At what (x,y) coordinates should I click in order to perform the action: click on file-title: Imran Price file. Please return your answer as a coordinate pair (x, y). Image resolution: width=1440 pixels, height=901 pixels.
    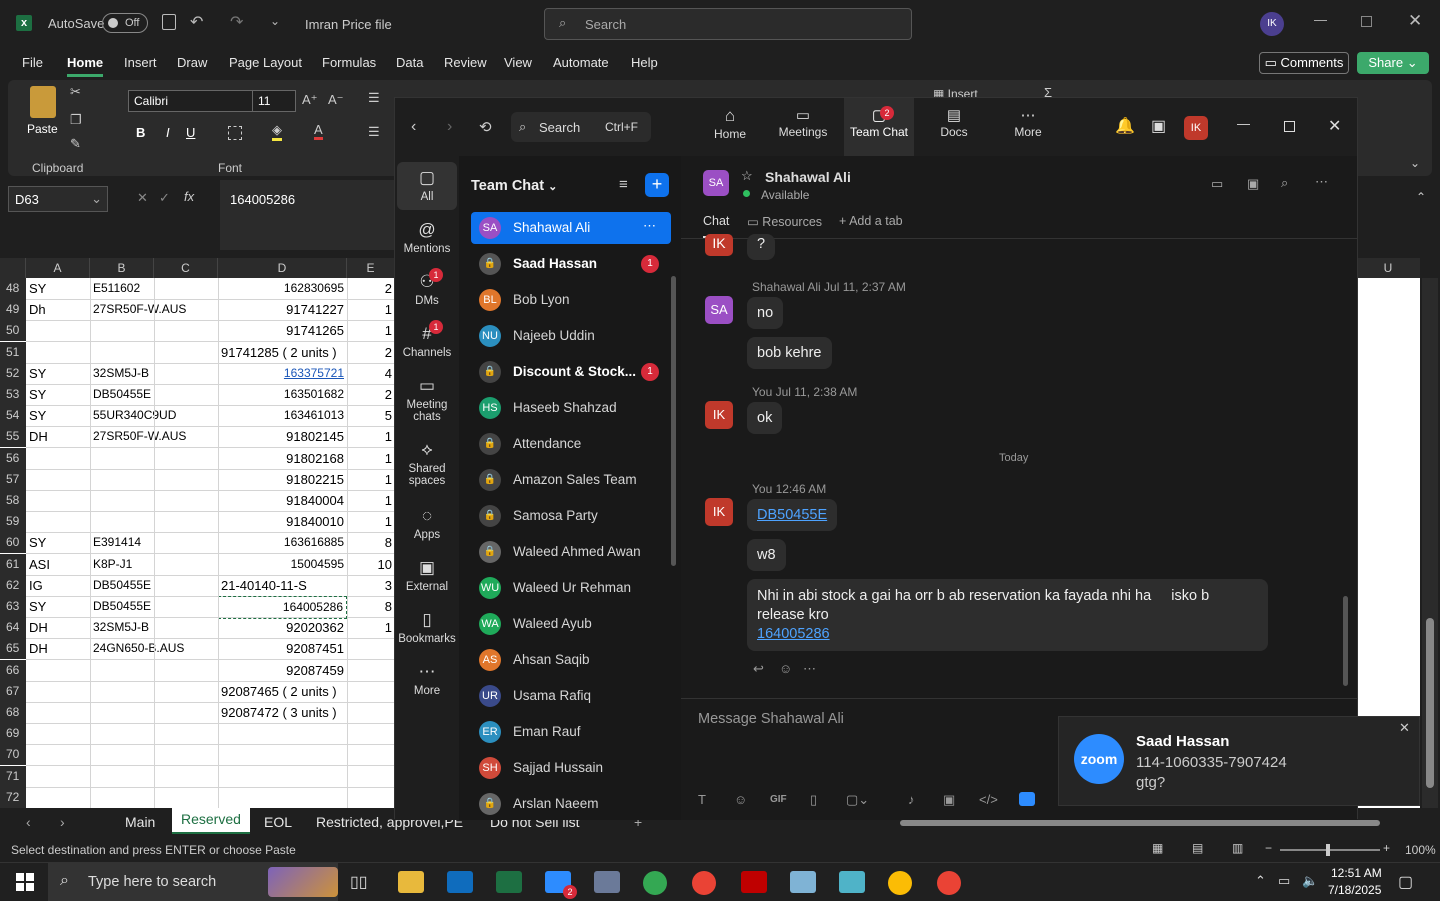
    Looking at the image, I should click on (348, 24).